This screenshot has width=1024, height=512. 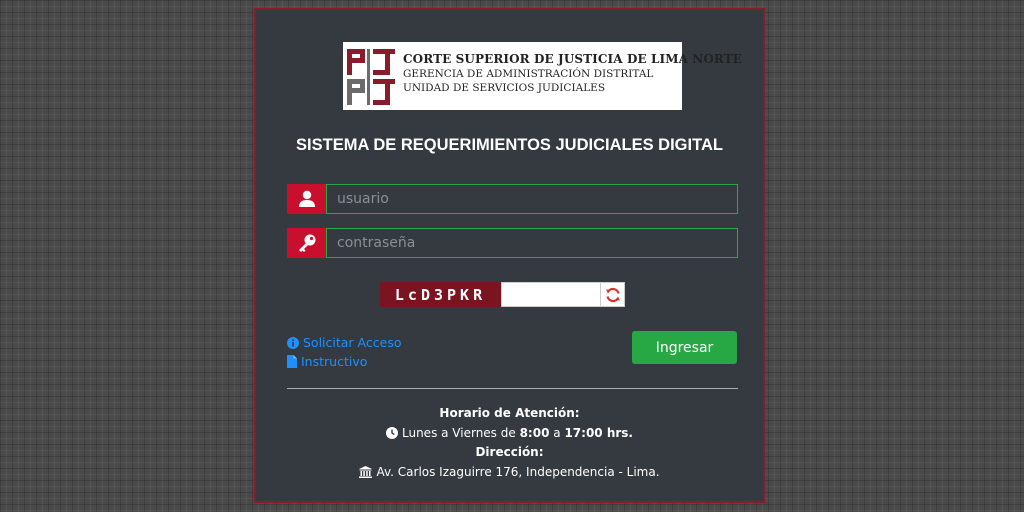 What do you see at coordinates (306, 199) in the screenshot?
I see `user-icon` at bounding box center [306, 199].